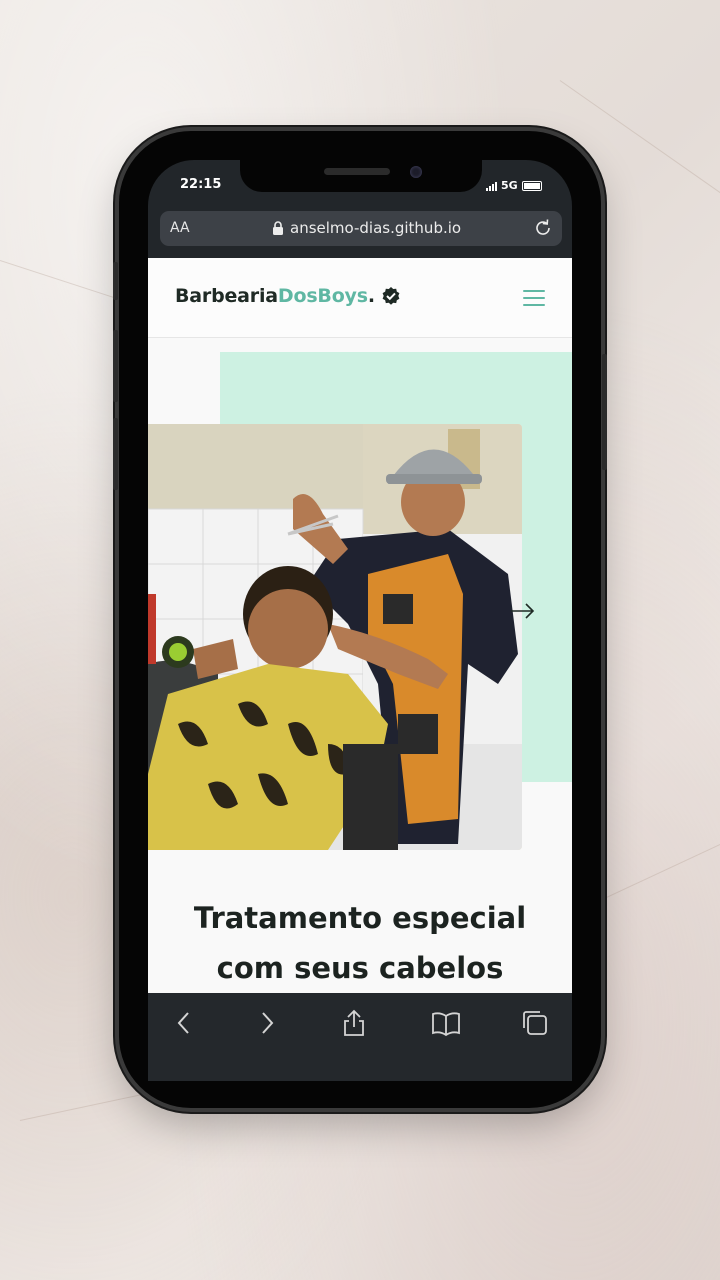  What do you see at coordinates (226, 296) in the screenshot?
I see `logo-primary: Barbearia` at bounding box center [226, 296].